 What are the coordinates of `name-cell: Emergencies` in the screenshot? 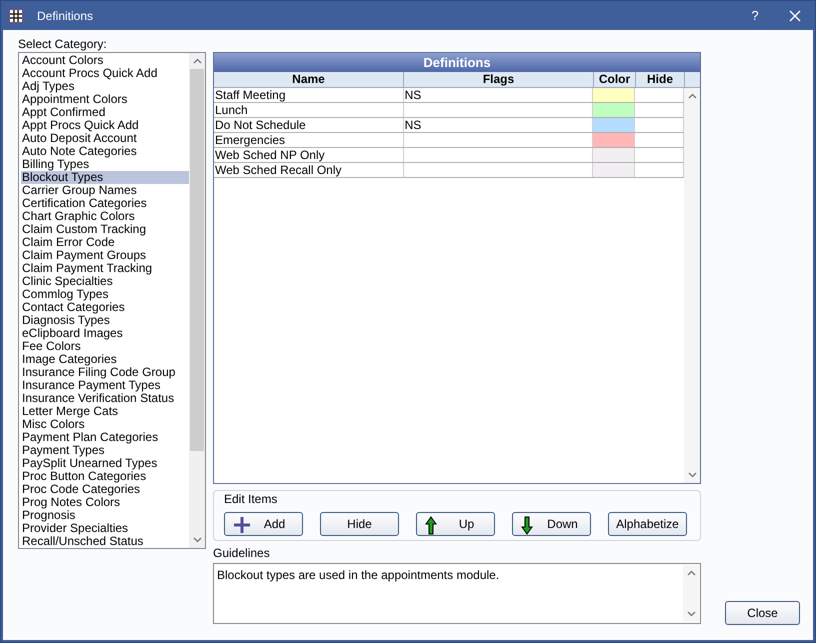 It's located at (309, 140).